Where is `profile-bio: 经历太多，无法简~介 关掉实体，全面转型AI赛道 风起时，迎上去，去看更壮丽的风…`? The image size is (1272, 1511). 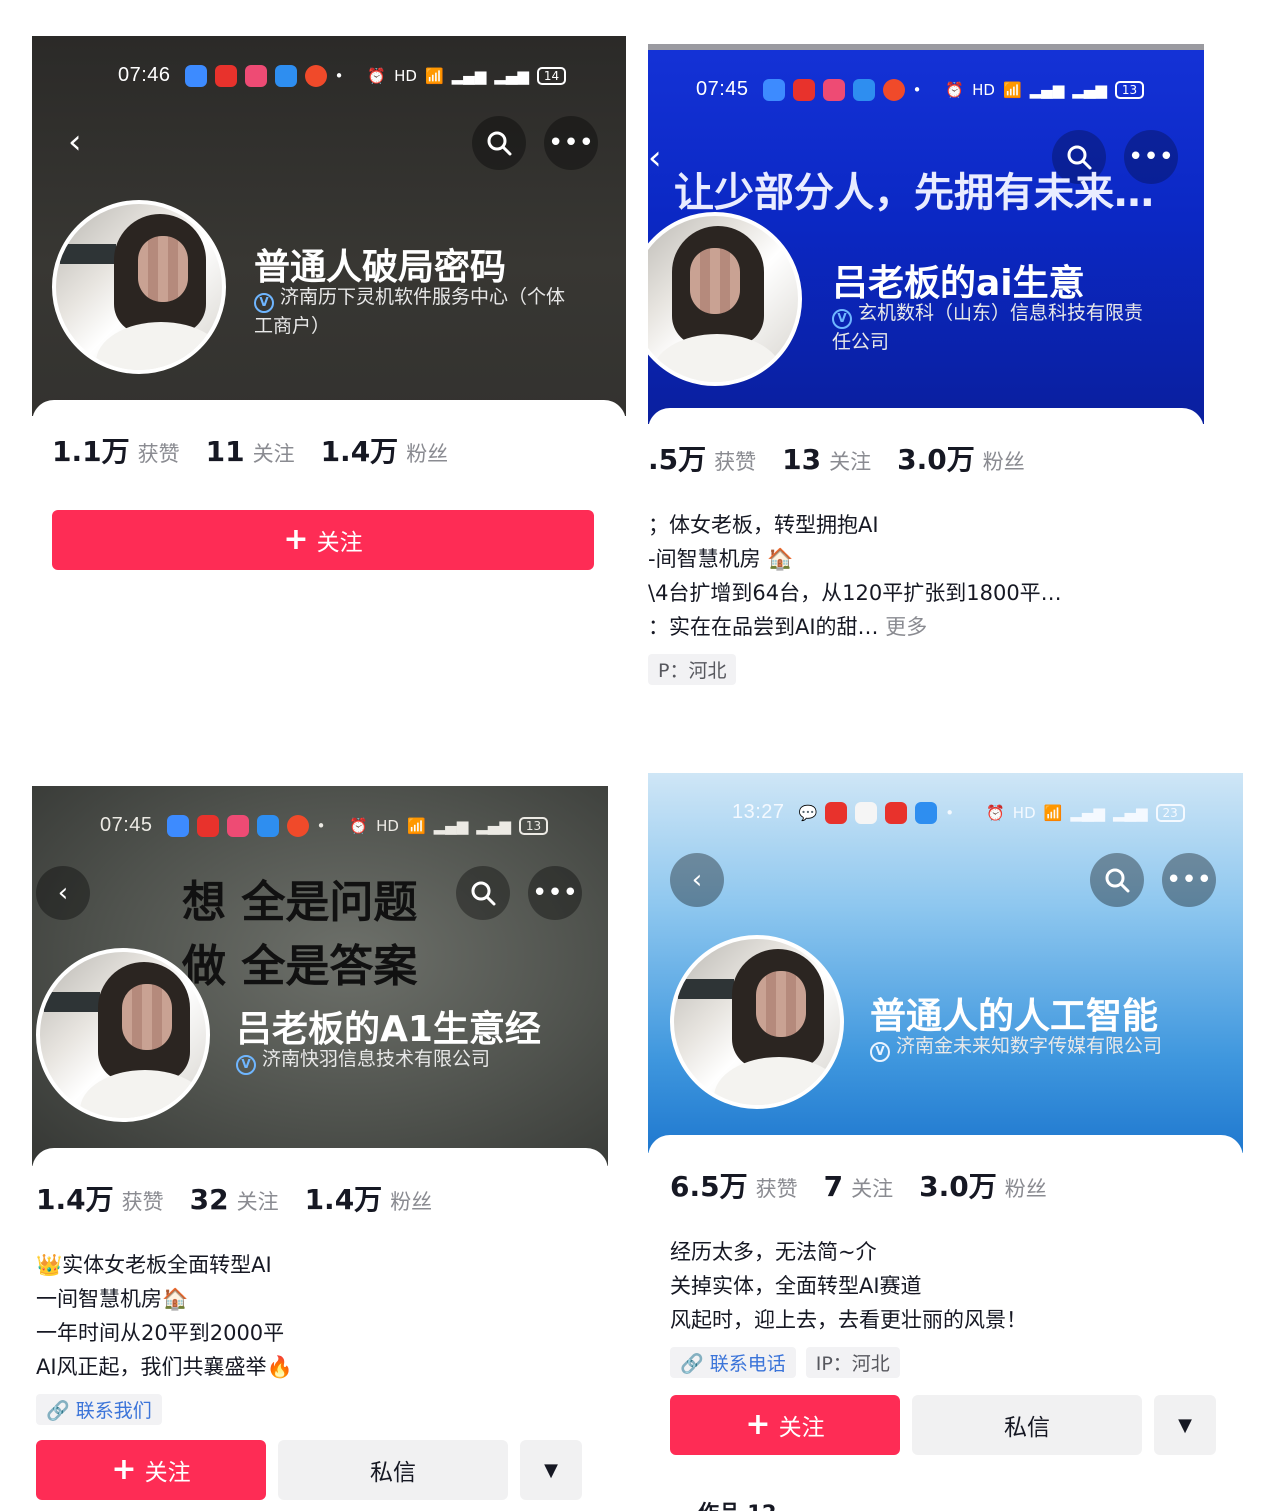
profile-bio: 经历太多，无法简~介 关掉实体，全面转型AI赛道 风起时，迎上去，去看更壮丽的风… is located at coordinates (848, 1286).